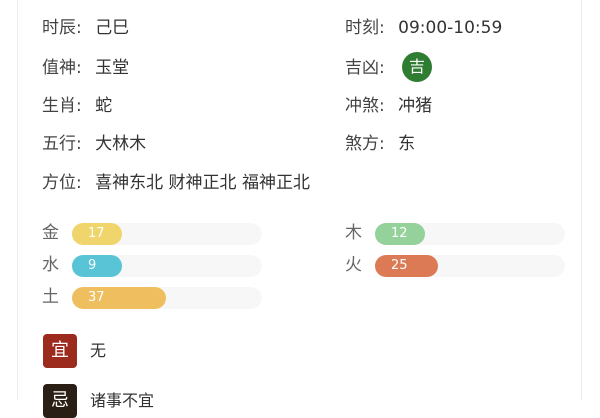 This screenshot has height=418, width=600. Describe the element at coordinates (104, 106) in the screenshot. I see `shengxiao-value: 蛇` at that location.